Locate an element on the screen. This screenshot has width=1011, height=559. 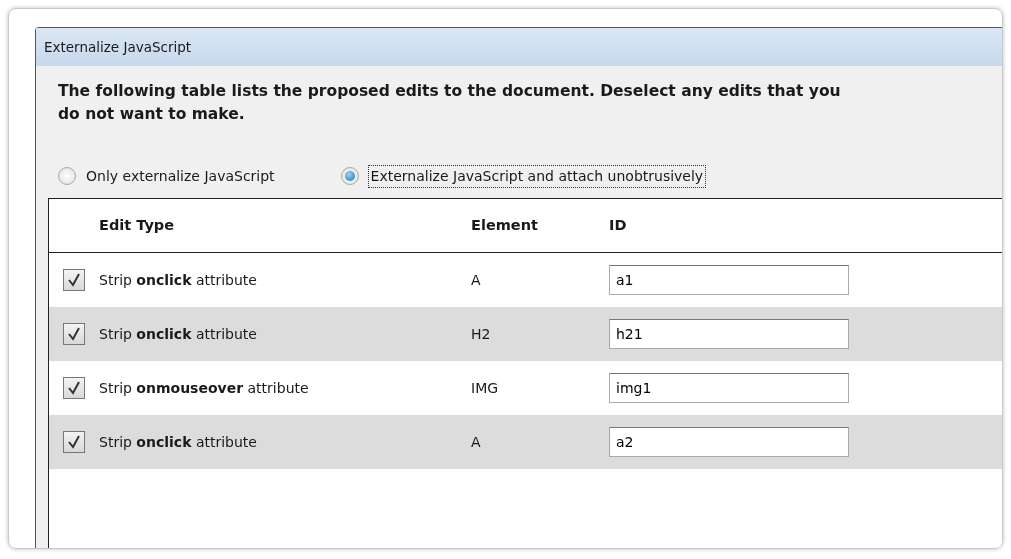
edit-type-text: Strip onmouseover attribute is located at coordinates (204, 387).